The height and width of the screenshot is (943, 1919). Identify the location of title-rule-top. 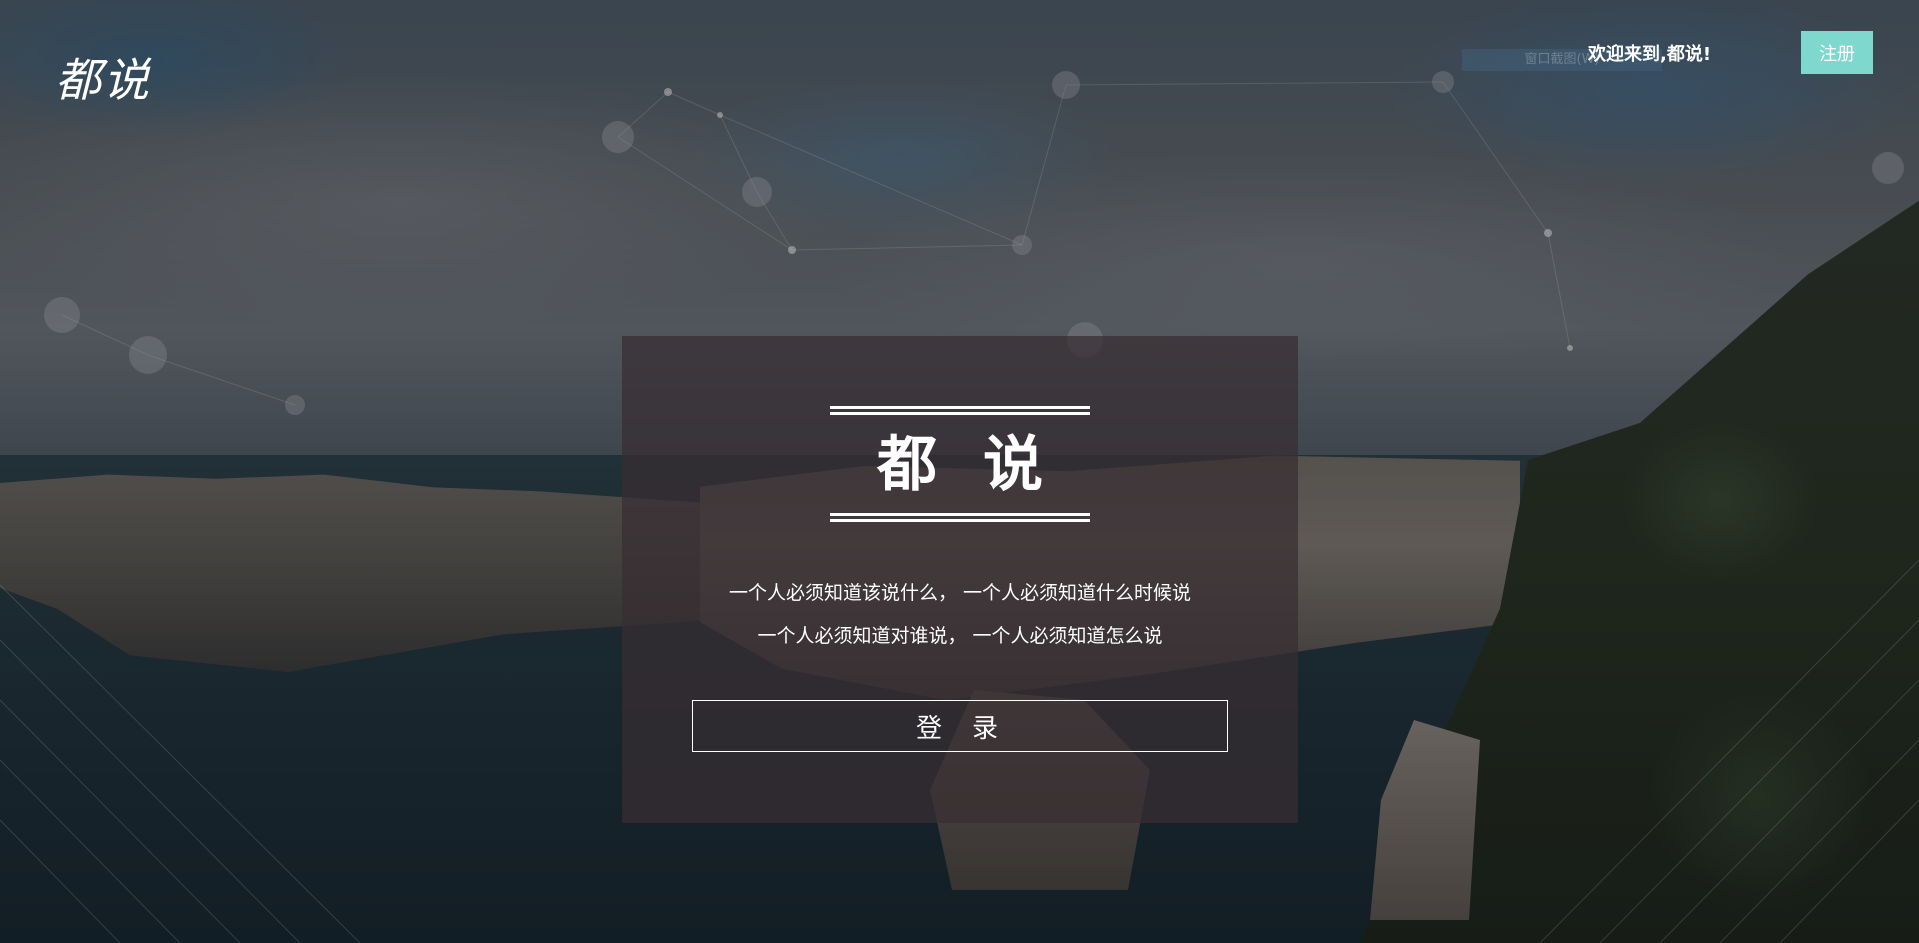
(960, 410).